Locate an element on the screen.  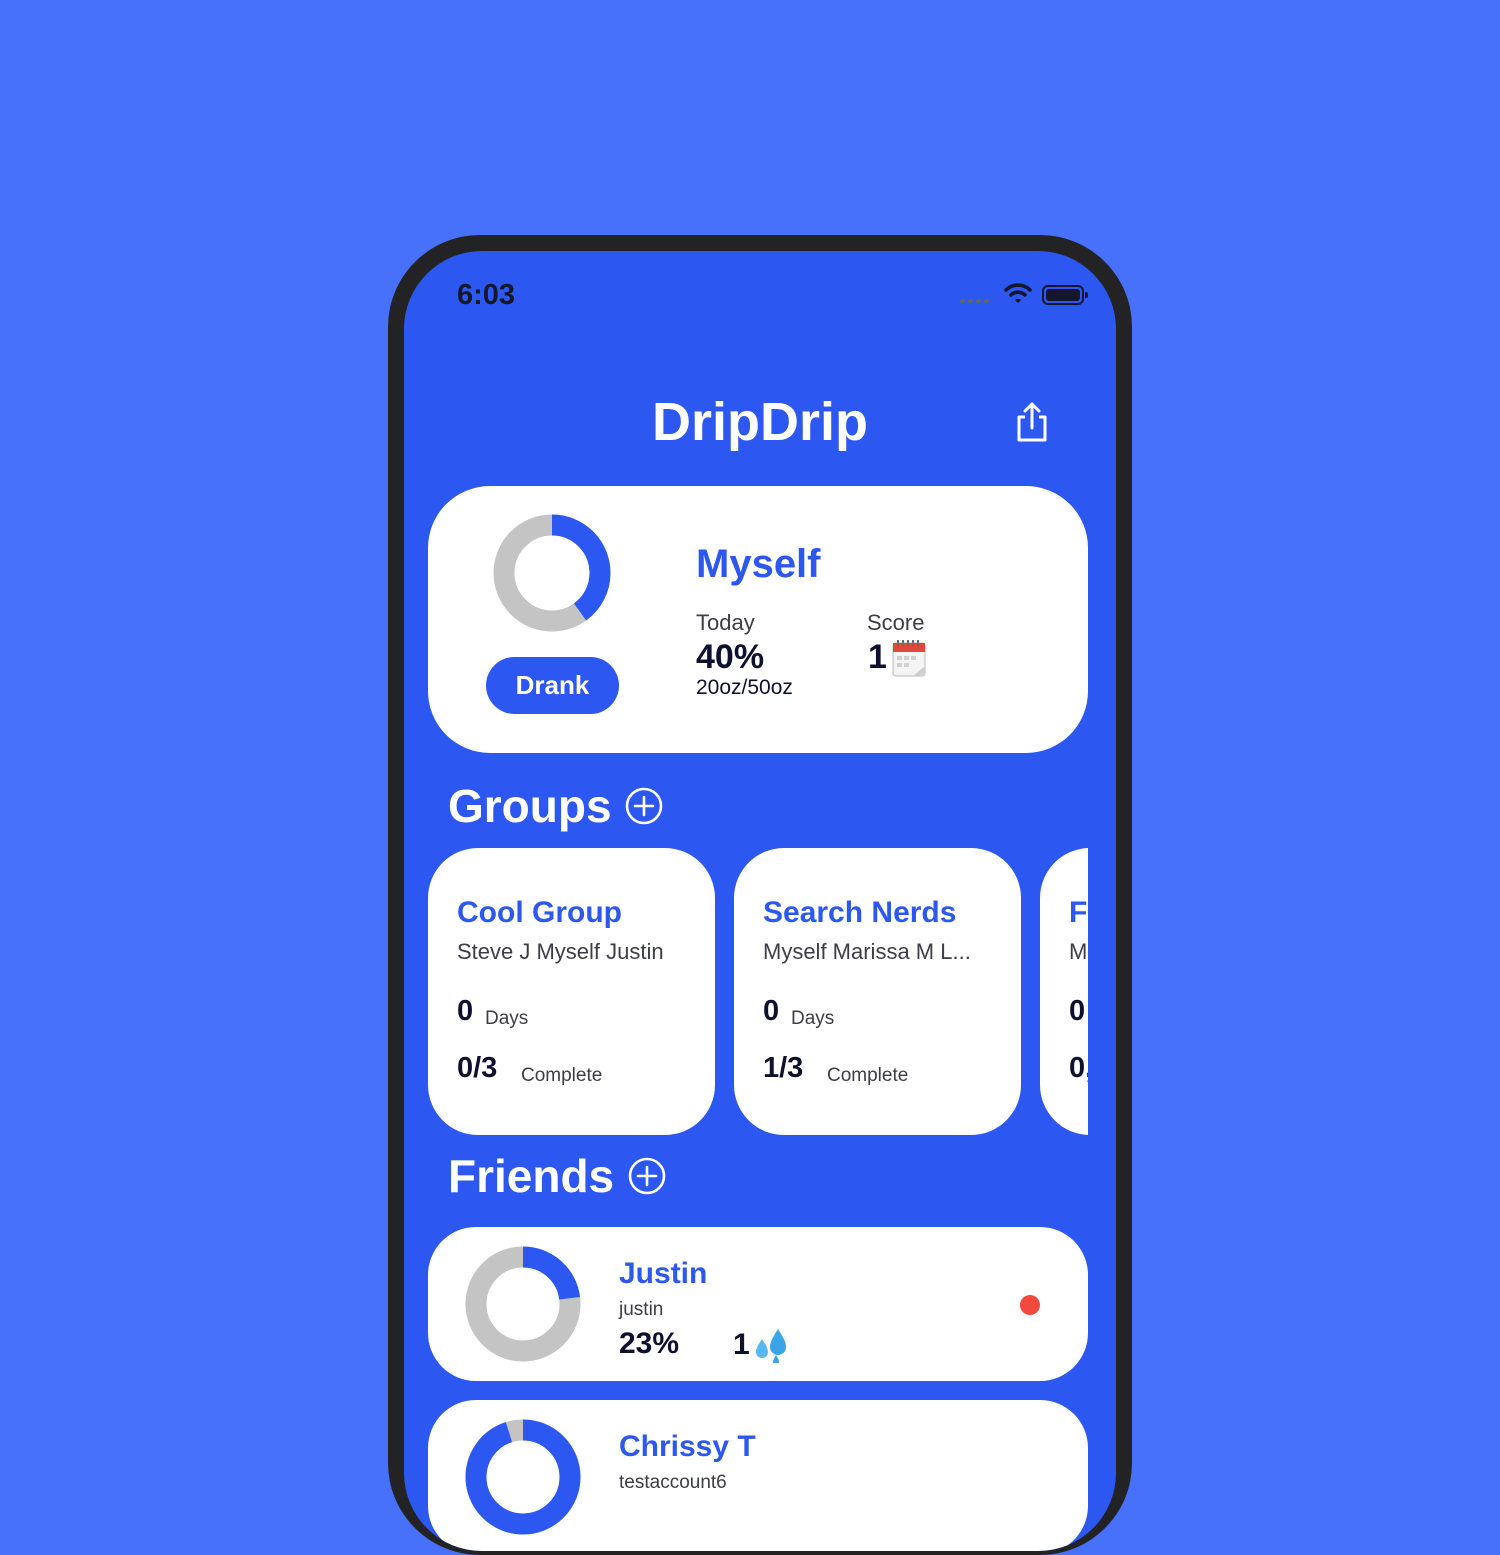
online-status-dot is located at coordinates (1030, 1305).